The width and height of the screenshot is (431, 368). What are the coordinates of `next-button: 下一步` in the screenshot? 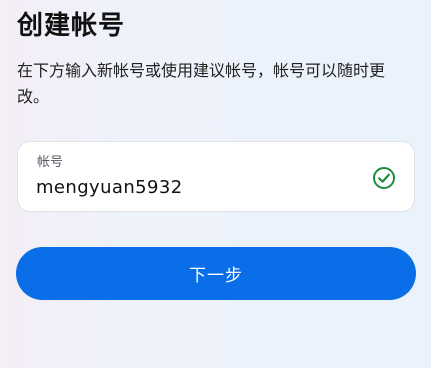 It's located at (216, 273).